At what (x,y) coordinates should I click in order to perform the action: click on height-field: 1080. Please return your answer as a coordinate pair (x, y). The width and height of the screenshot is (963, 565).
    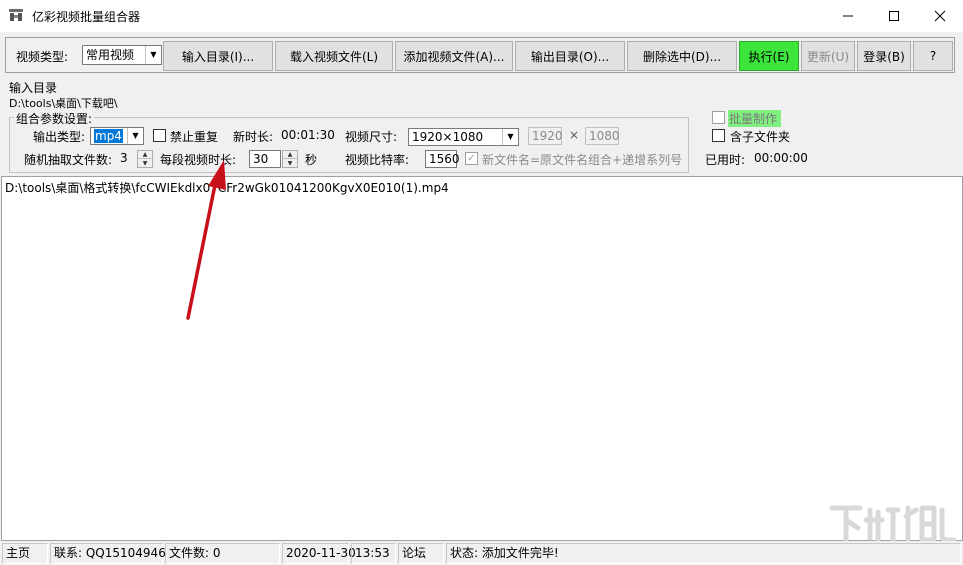
    Looking at the image, I should click on (602, 136).